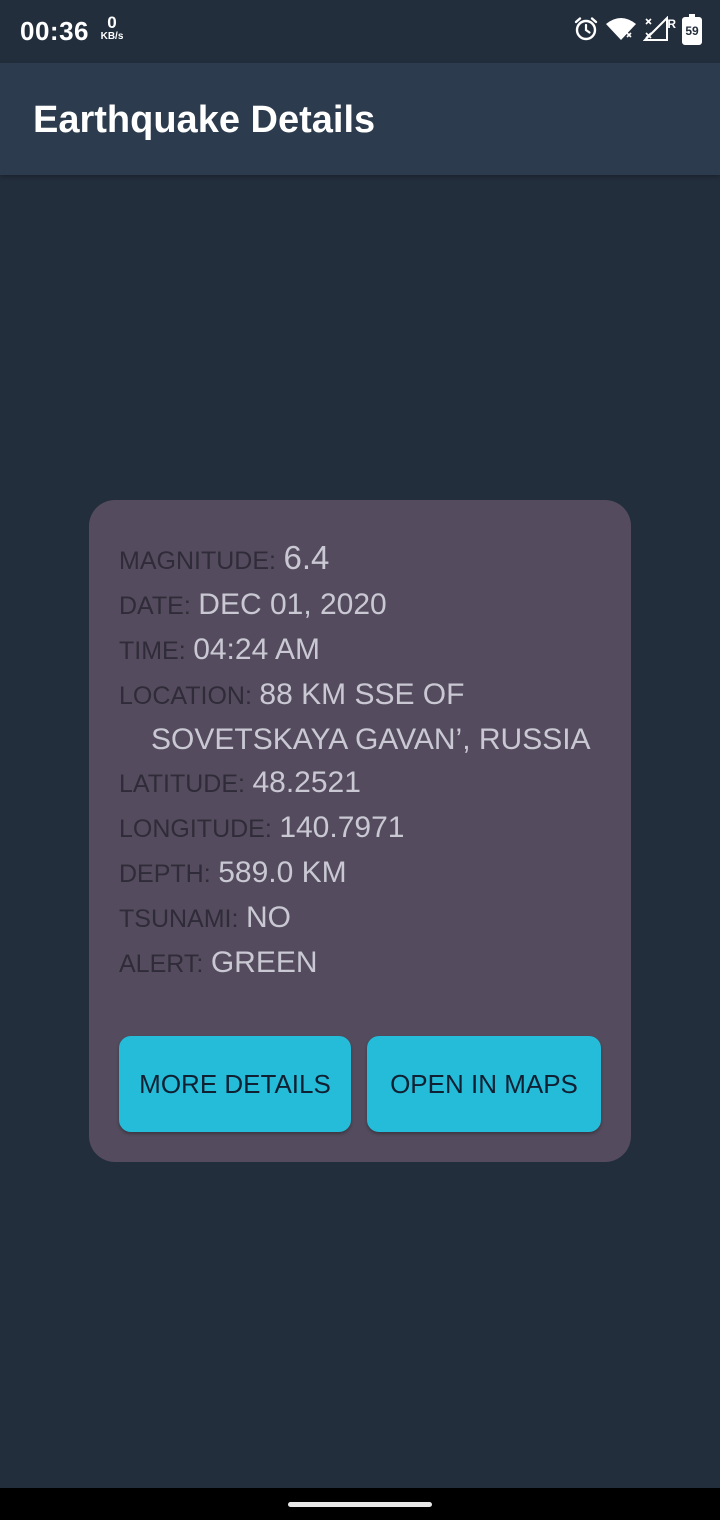  What do you see at coordinates (185, 696) in the screenshot?
I see `location-label: LOCATION:` at bounding box center [185, 696].